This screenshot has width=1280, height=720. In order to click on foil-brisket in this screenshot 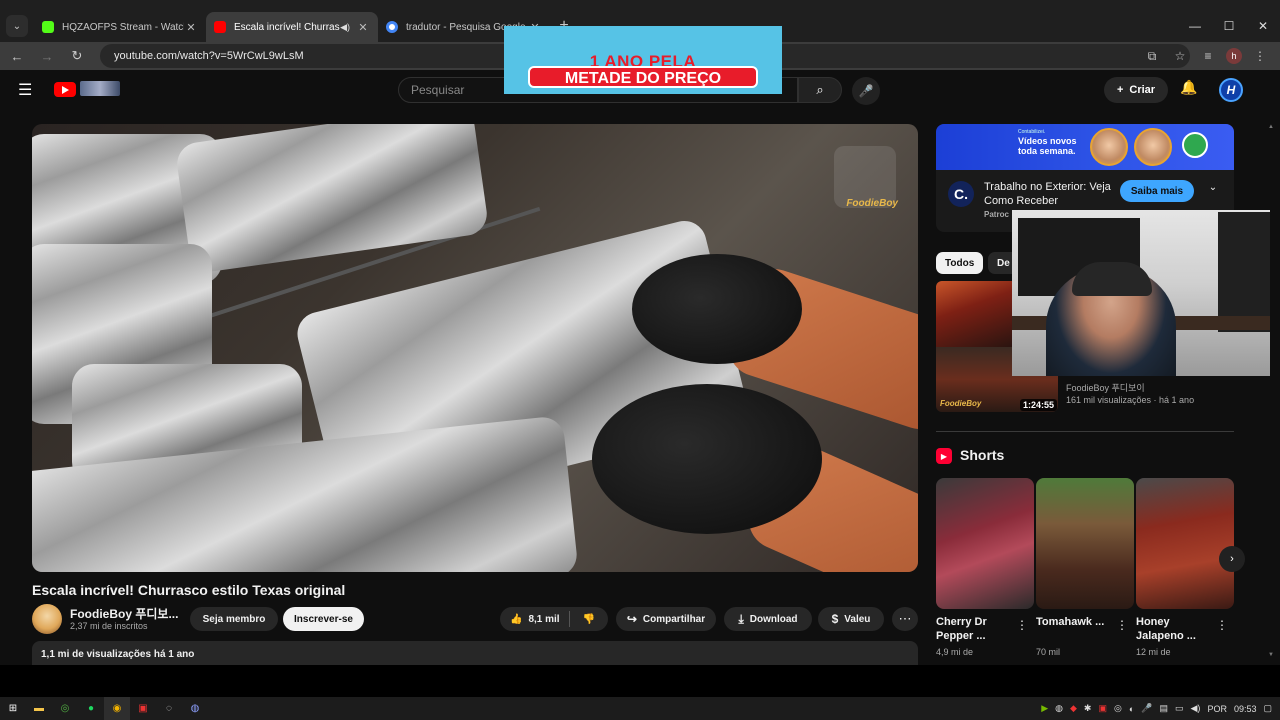, I will do `click(332, 199)`.